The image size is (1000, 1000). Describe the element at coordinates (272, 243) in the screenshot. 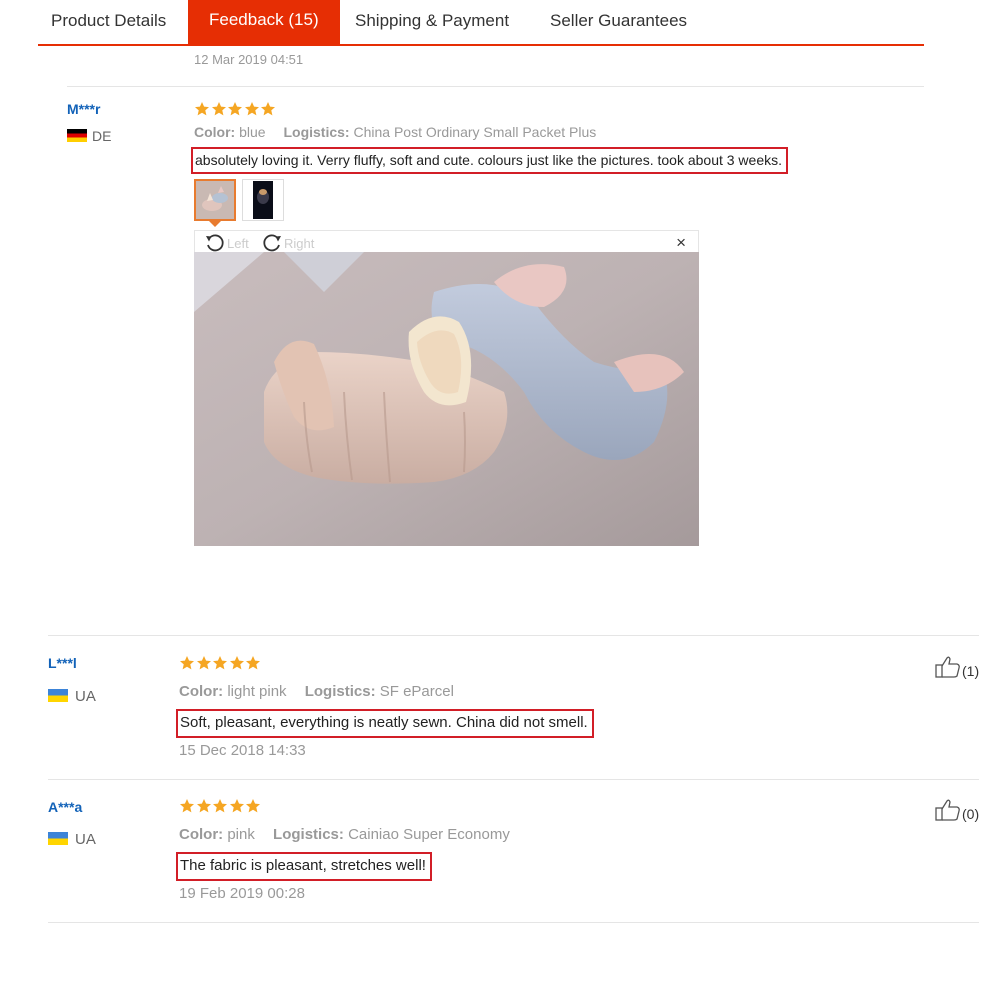

I see `rotate-right-icon` at that location.